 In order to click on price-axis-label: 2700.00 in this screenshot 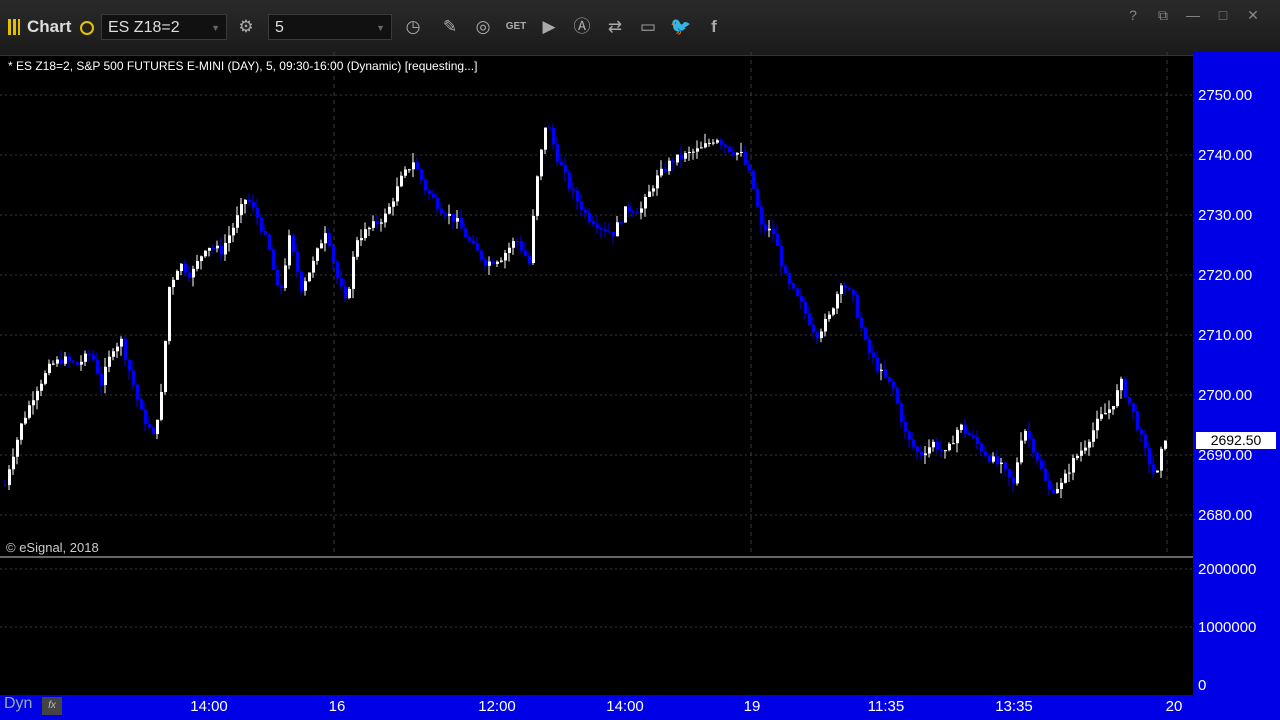, I will do `click(1225, 395)`.